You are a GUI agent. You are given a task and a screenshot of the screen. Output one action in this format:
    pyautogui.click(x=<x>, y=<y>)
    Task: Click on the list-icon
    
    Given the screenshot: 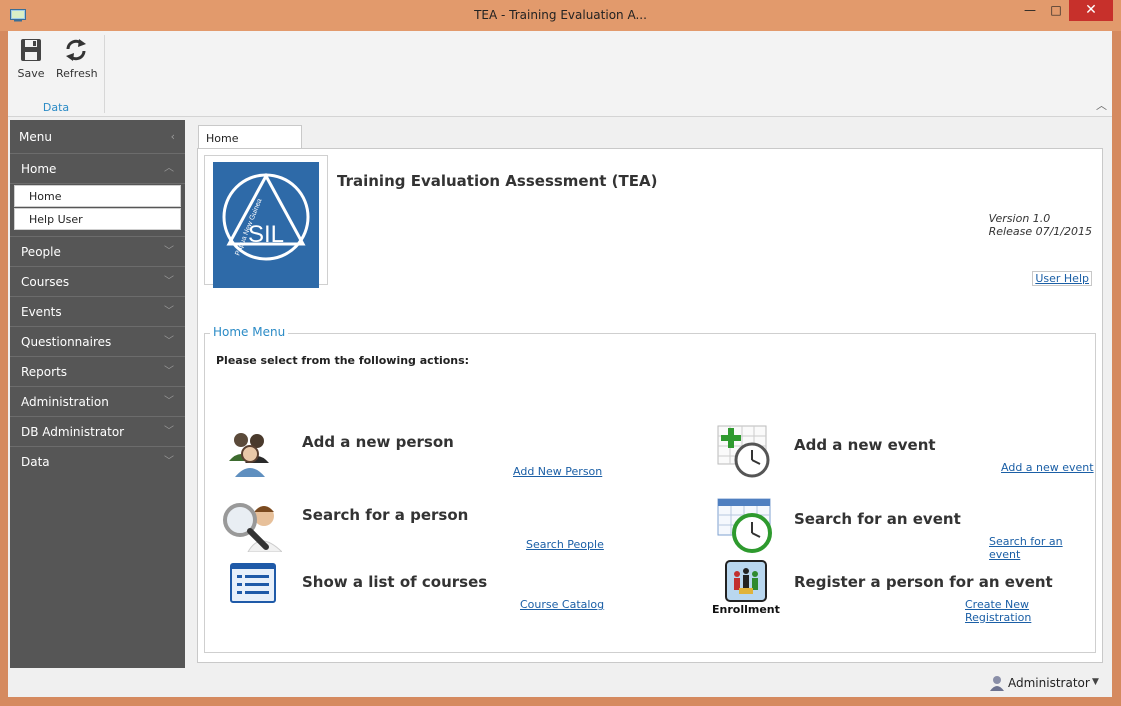 What is the action you would take?
    pyautogui.click(x=253, y=583)
    